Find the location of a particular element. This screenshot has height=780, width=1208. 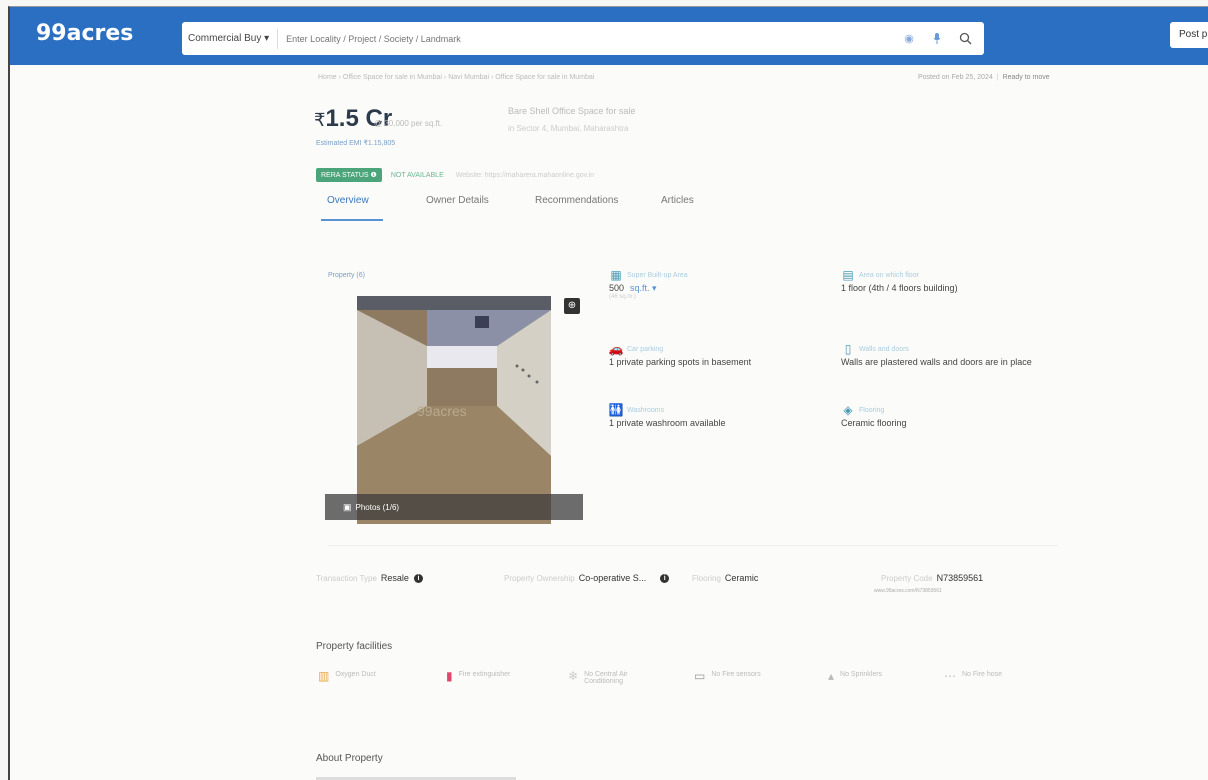

fire-extinguisher-icon: ▮ is located at coordinates (449, 676).